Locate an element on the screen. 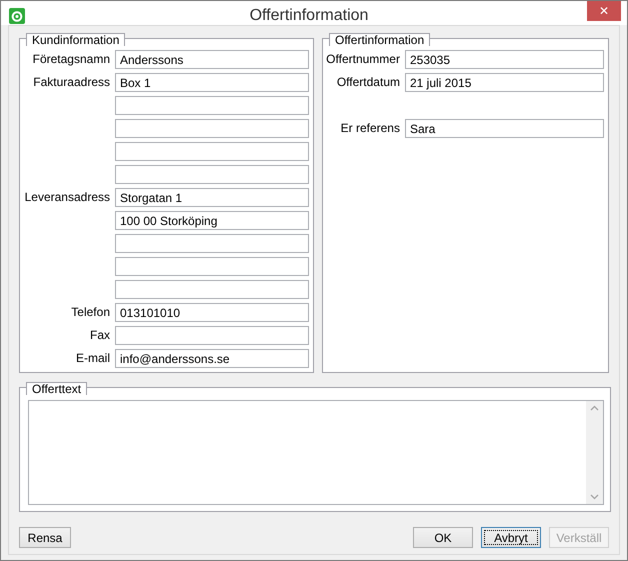 Image resolution: width=628 pixels, height=561 pixels. text-field: Anderssons is located at coordinates (212, 59).